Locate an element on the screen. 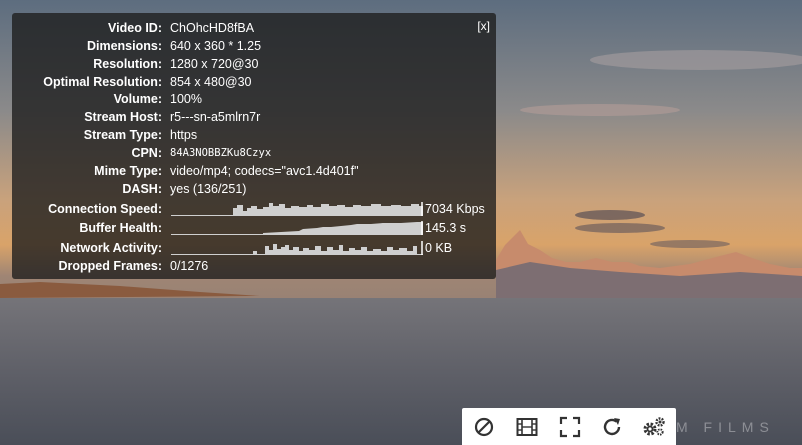 Image resolution: width=802 pixels, height=445 pixels. stream-type-value: https is located at coordinates (184, 135).